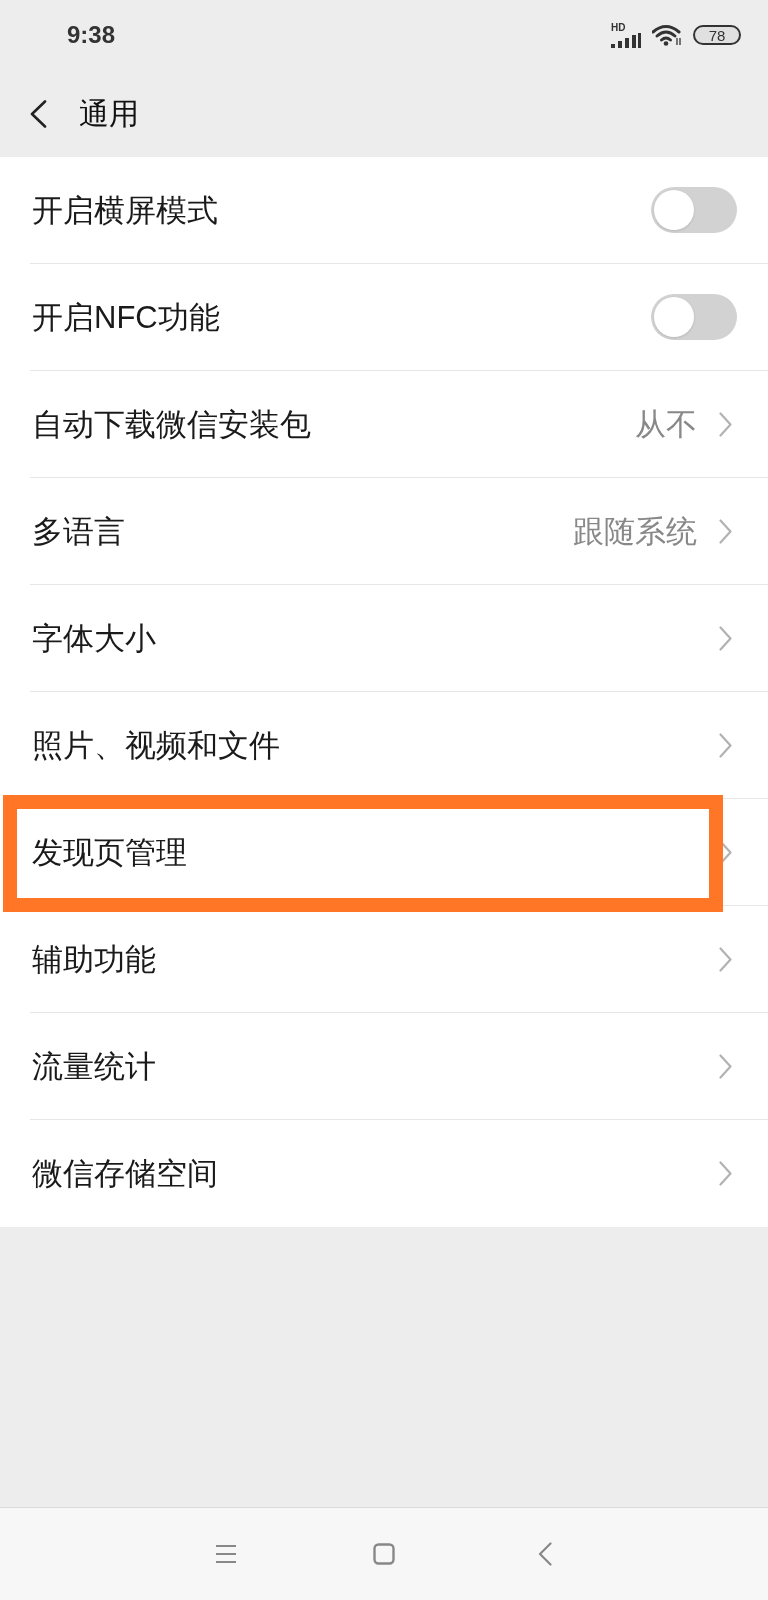 This screenshot has width=768, height=1600. What do you see at coordinates (171, 424) in the screenshot?
I see `setting-label: 自动下载微信安装包` at bounding box center [171, 424].